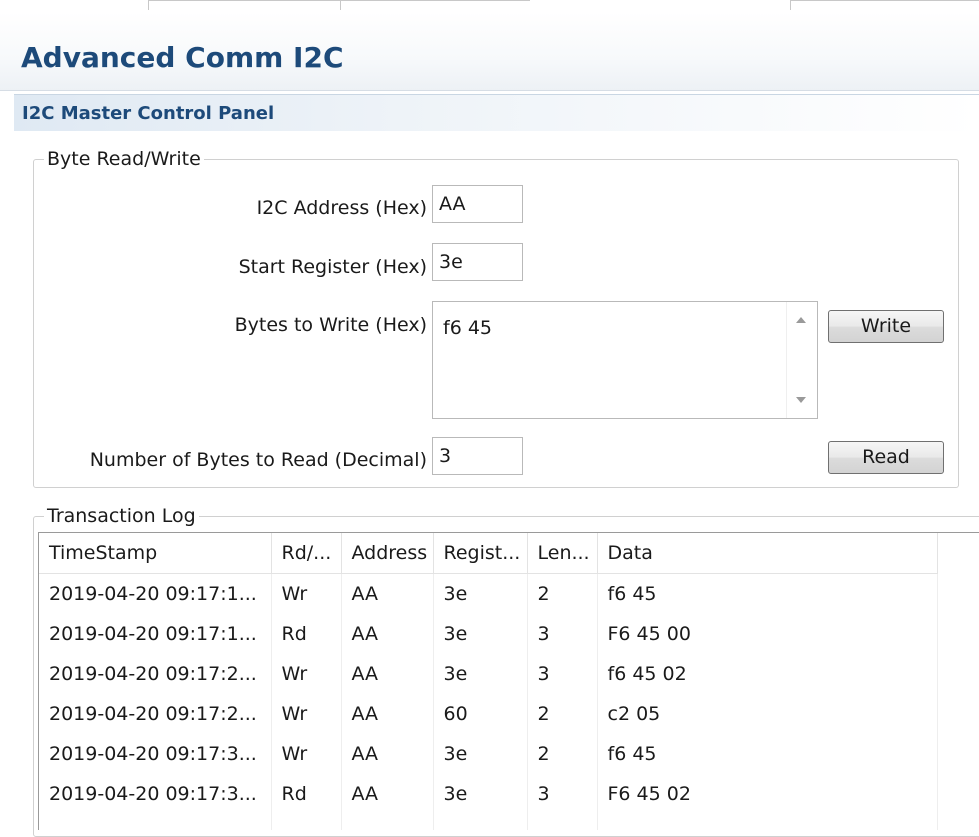 The image size is (979, 837). What do you see at coordinates (489, 6) in the screenshot?
I see `top-tab-strip` at bounding box center [489, 6].